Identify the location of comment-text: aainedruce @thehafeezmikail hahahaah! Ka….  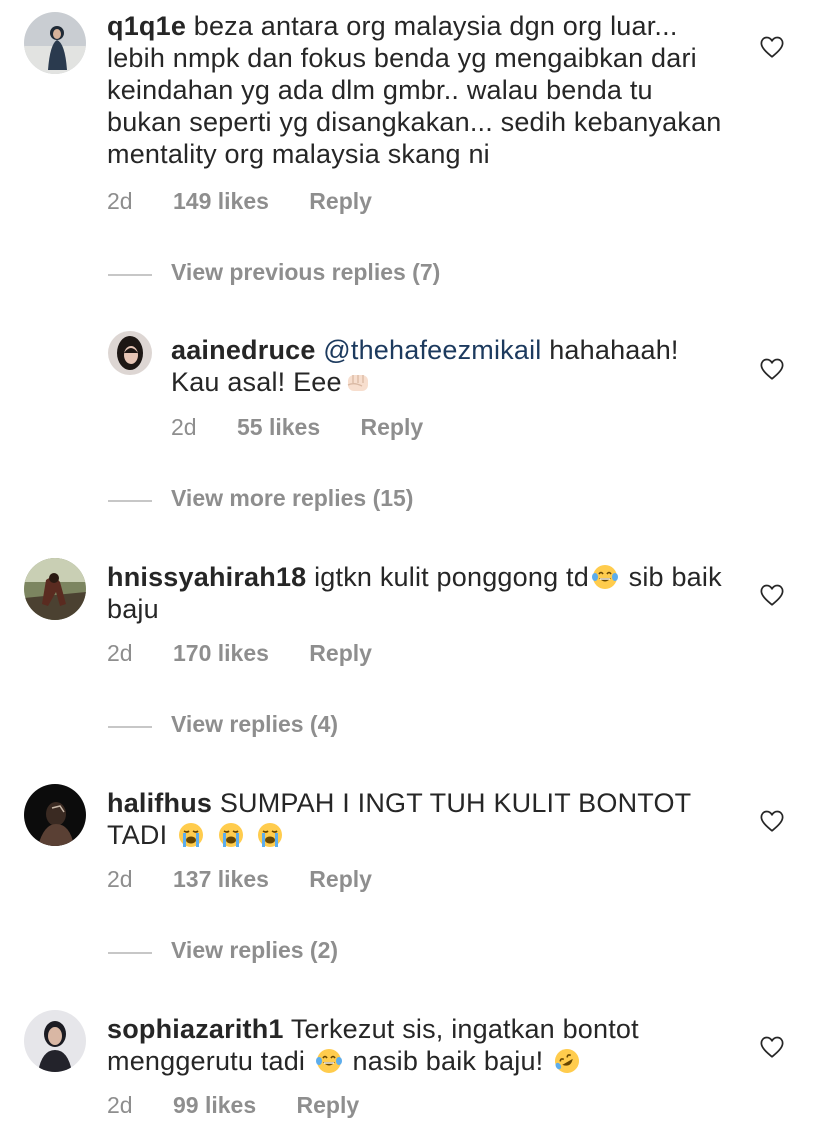
(451, 366).